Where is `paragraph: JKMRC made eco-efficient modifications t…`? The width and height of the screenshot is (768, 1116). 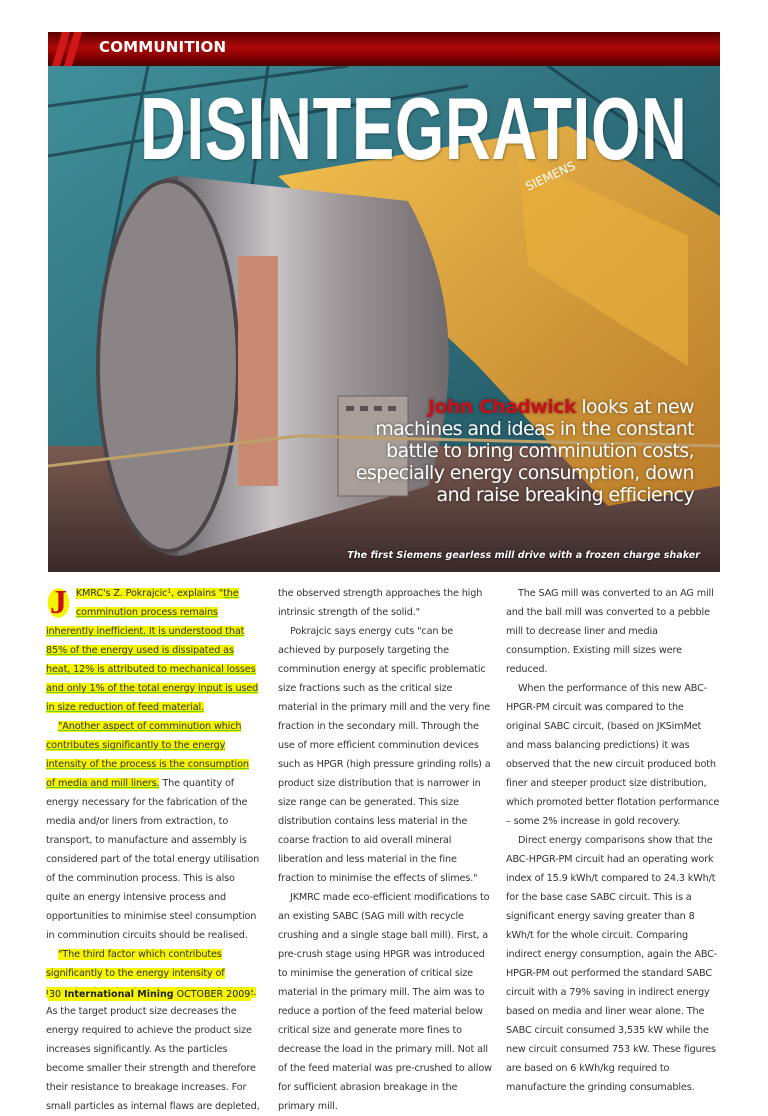 paragraph: JKMRC made eco-efficient modifications t… is located at coordinates (385, 1002).